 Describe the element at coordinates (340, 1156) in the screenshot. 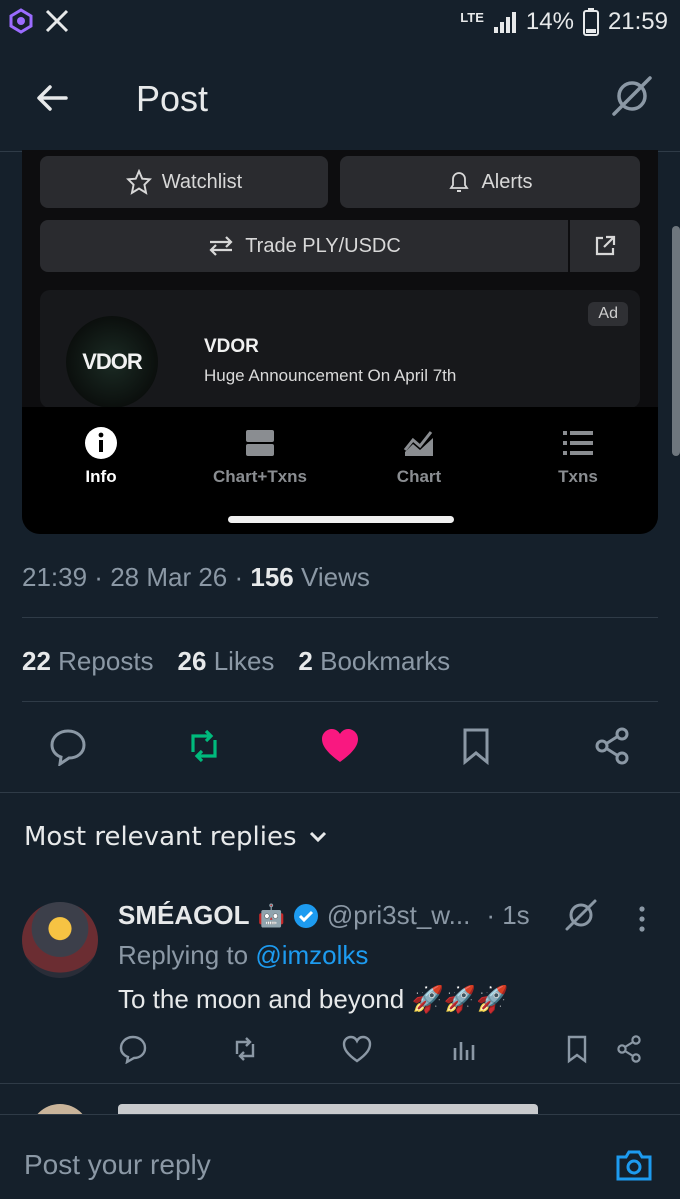

I see `reply-composer: Post your reply` at that location.